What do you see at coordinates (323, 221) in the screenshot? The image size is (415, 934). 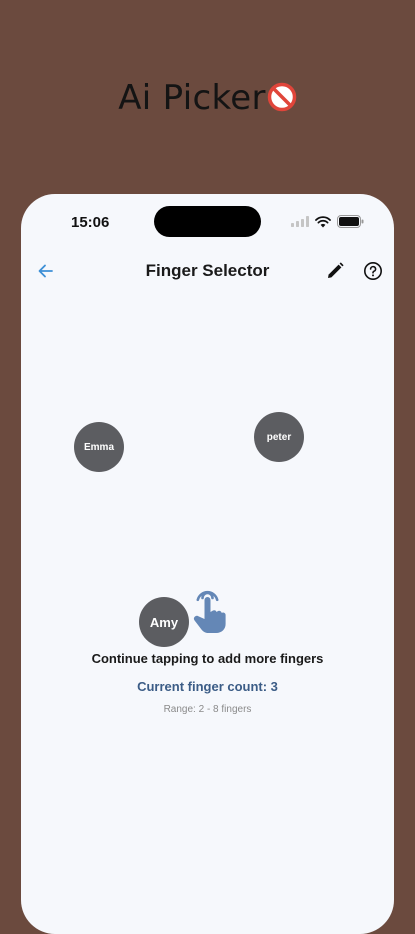 I see `wifi-icon` at bounding box center [323, 221].